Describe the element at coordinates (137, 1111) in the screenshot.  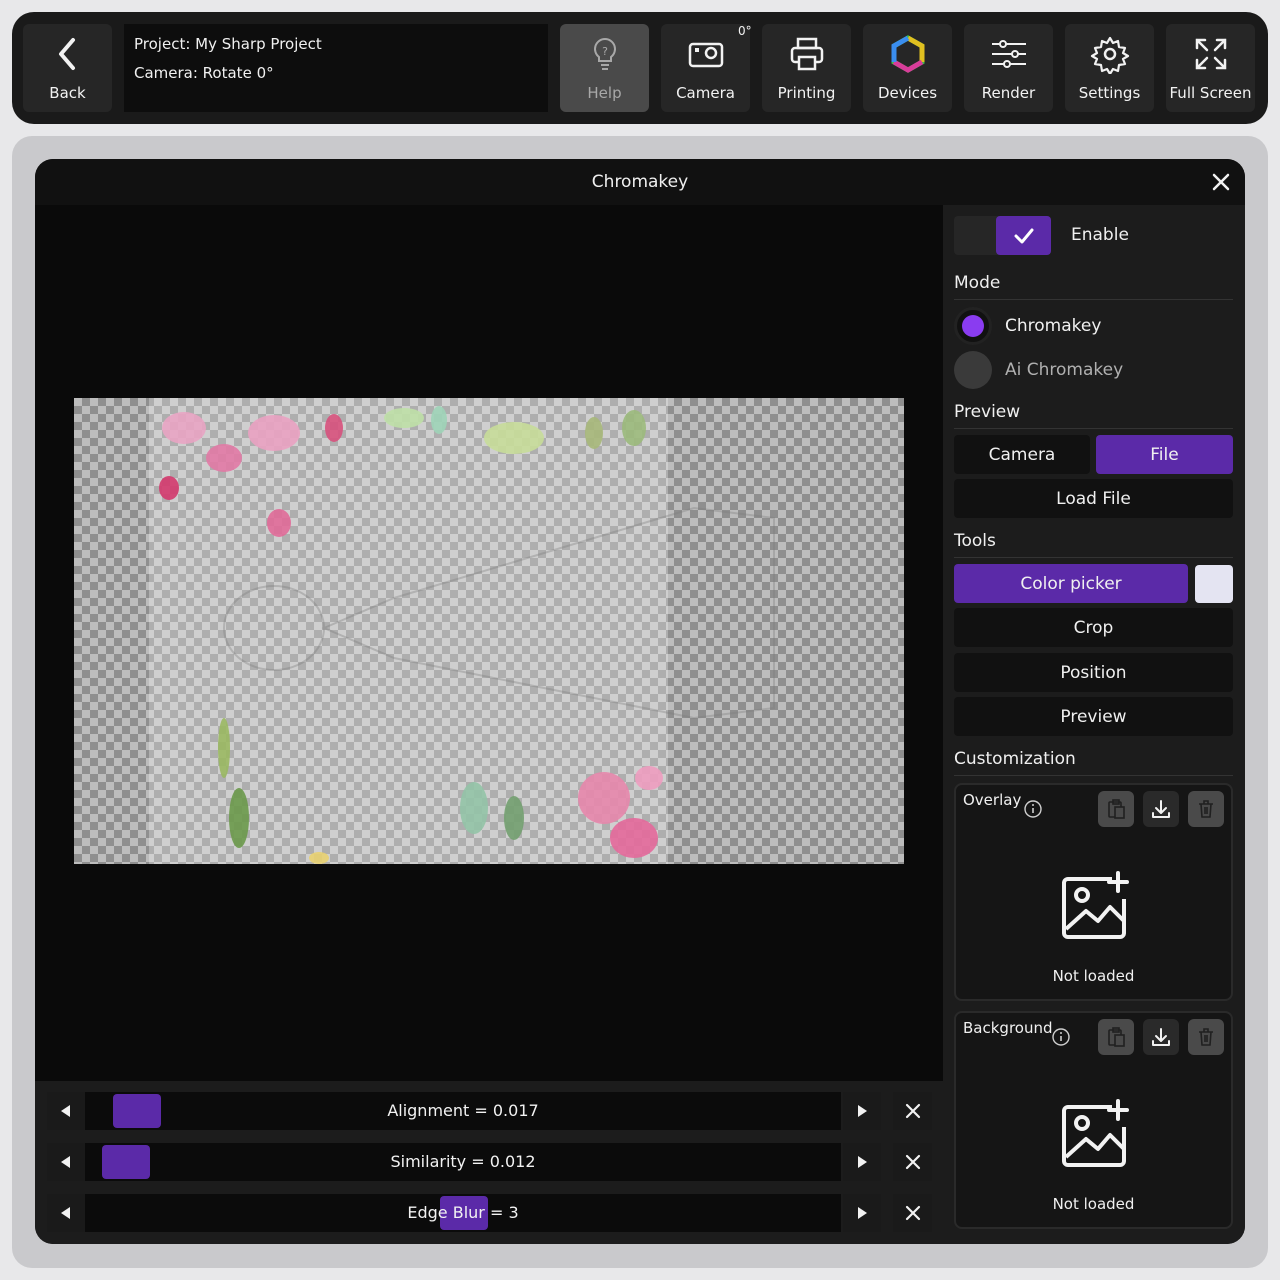
I see `alignment-thumb` at that location.